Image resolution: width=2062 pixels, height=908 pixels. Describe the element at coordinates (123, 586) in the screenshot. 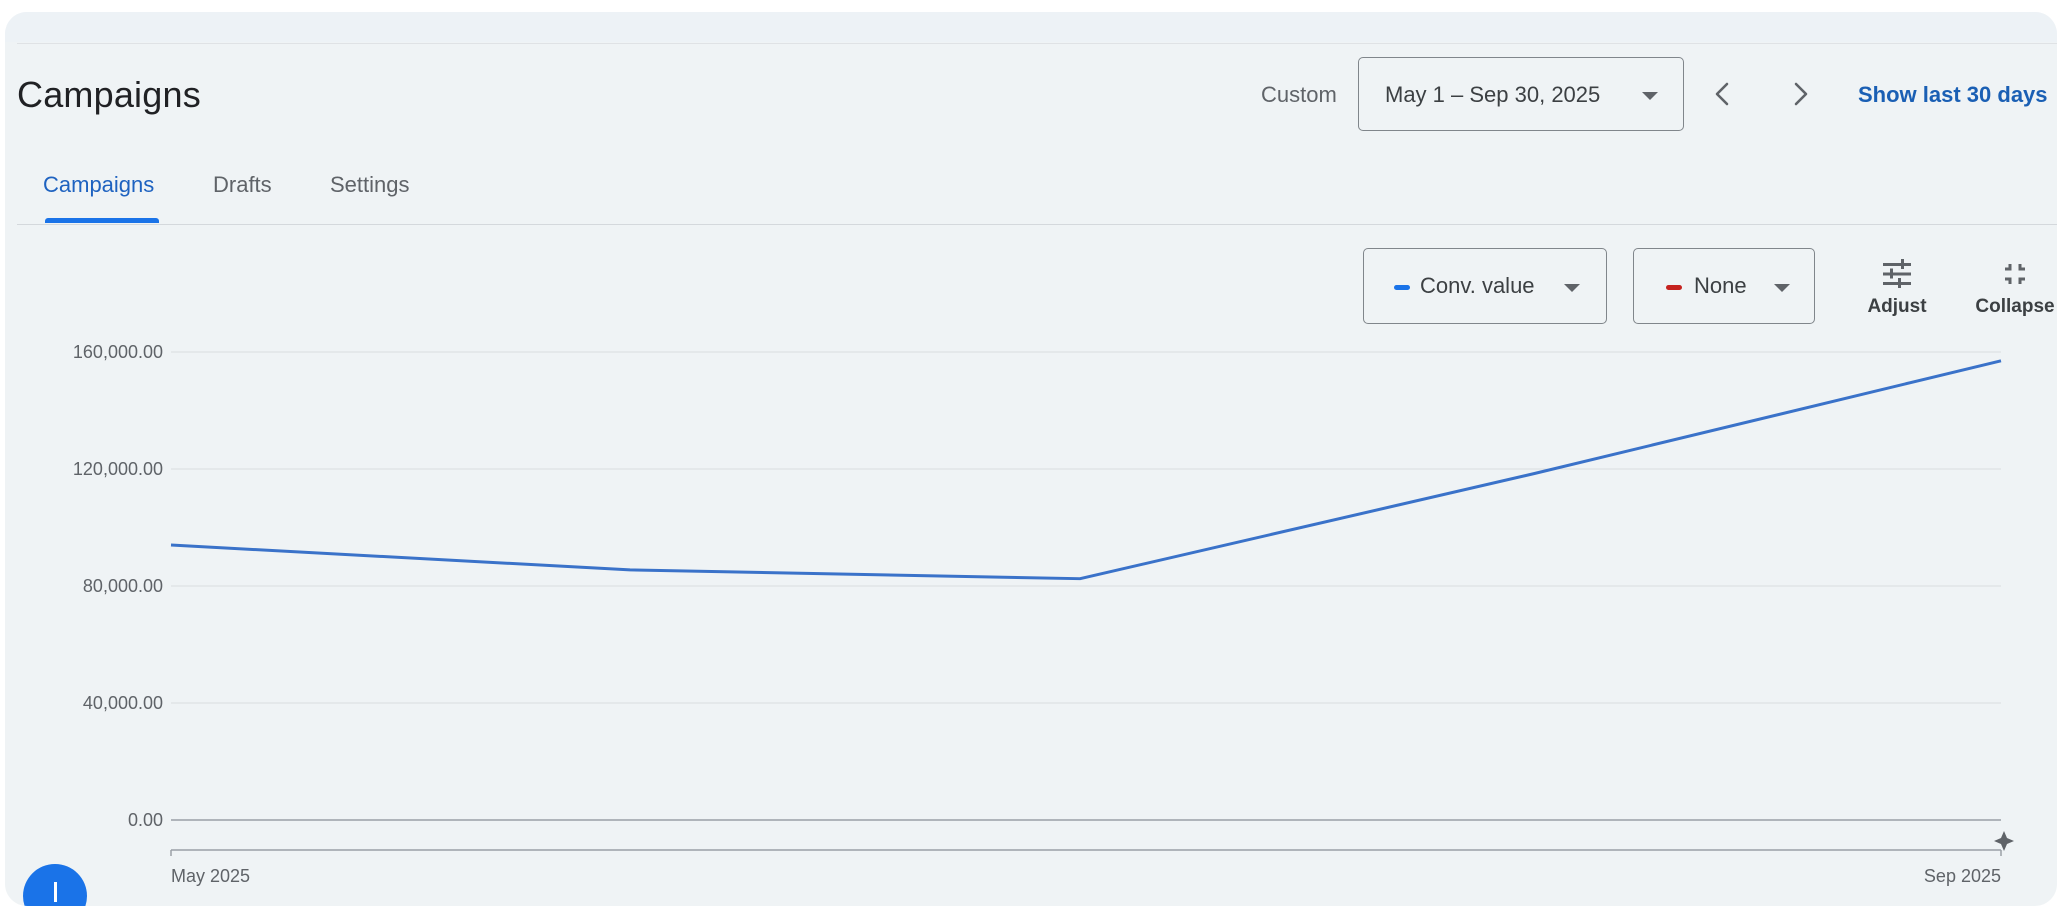

I see `y-tick-label: 80,000.00` at that location.